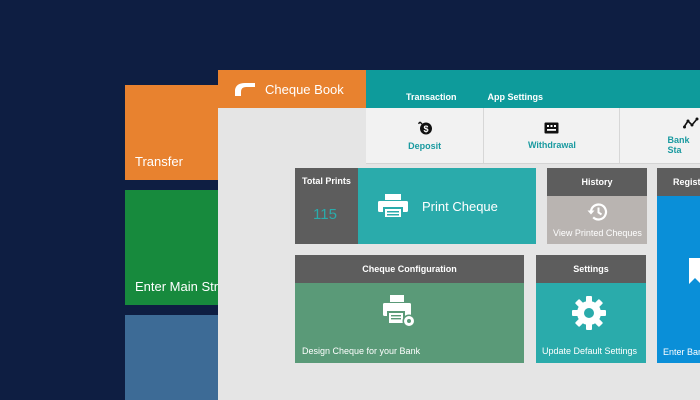 This screenshot has width=700, height=400. I want to click on history-header: History, so click(597, 182).